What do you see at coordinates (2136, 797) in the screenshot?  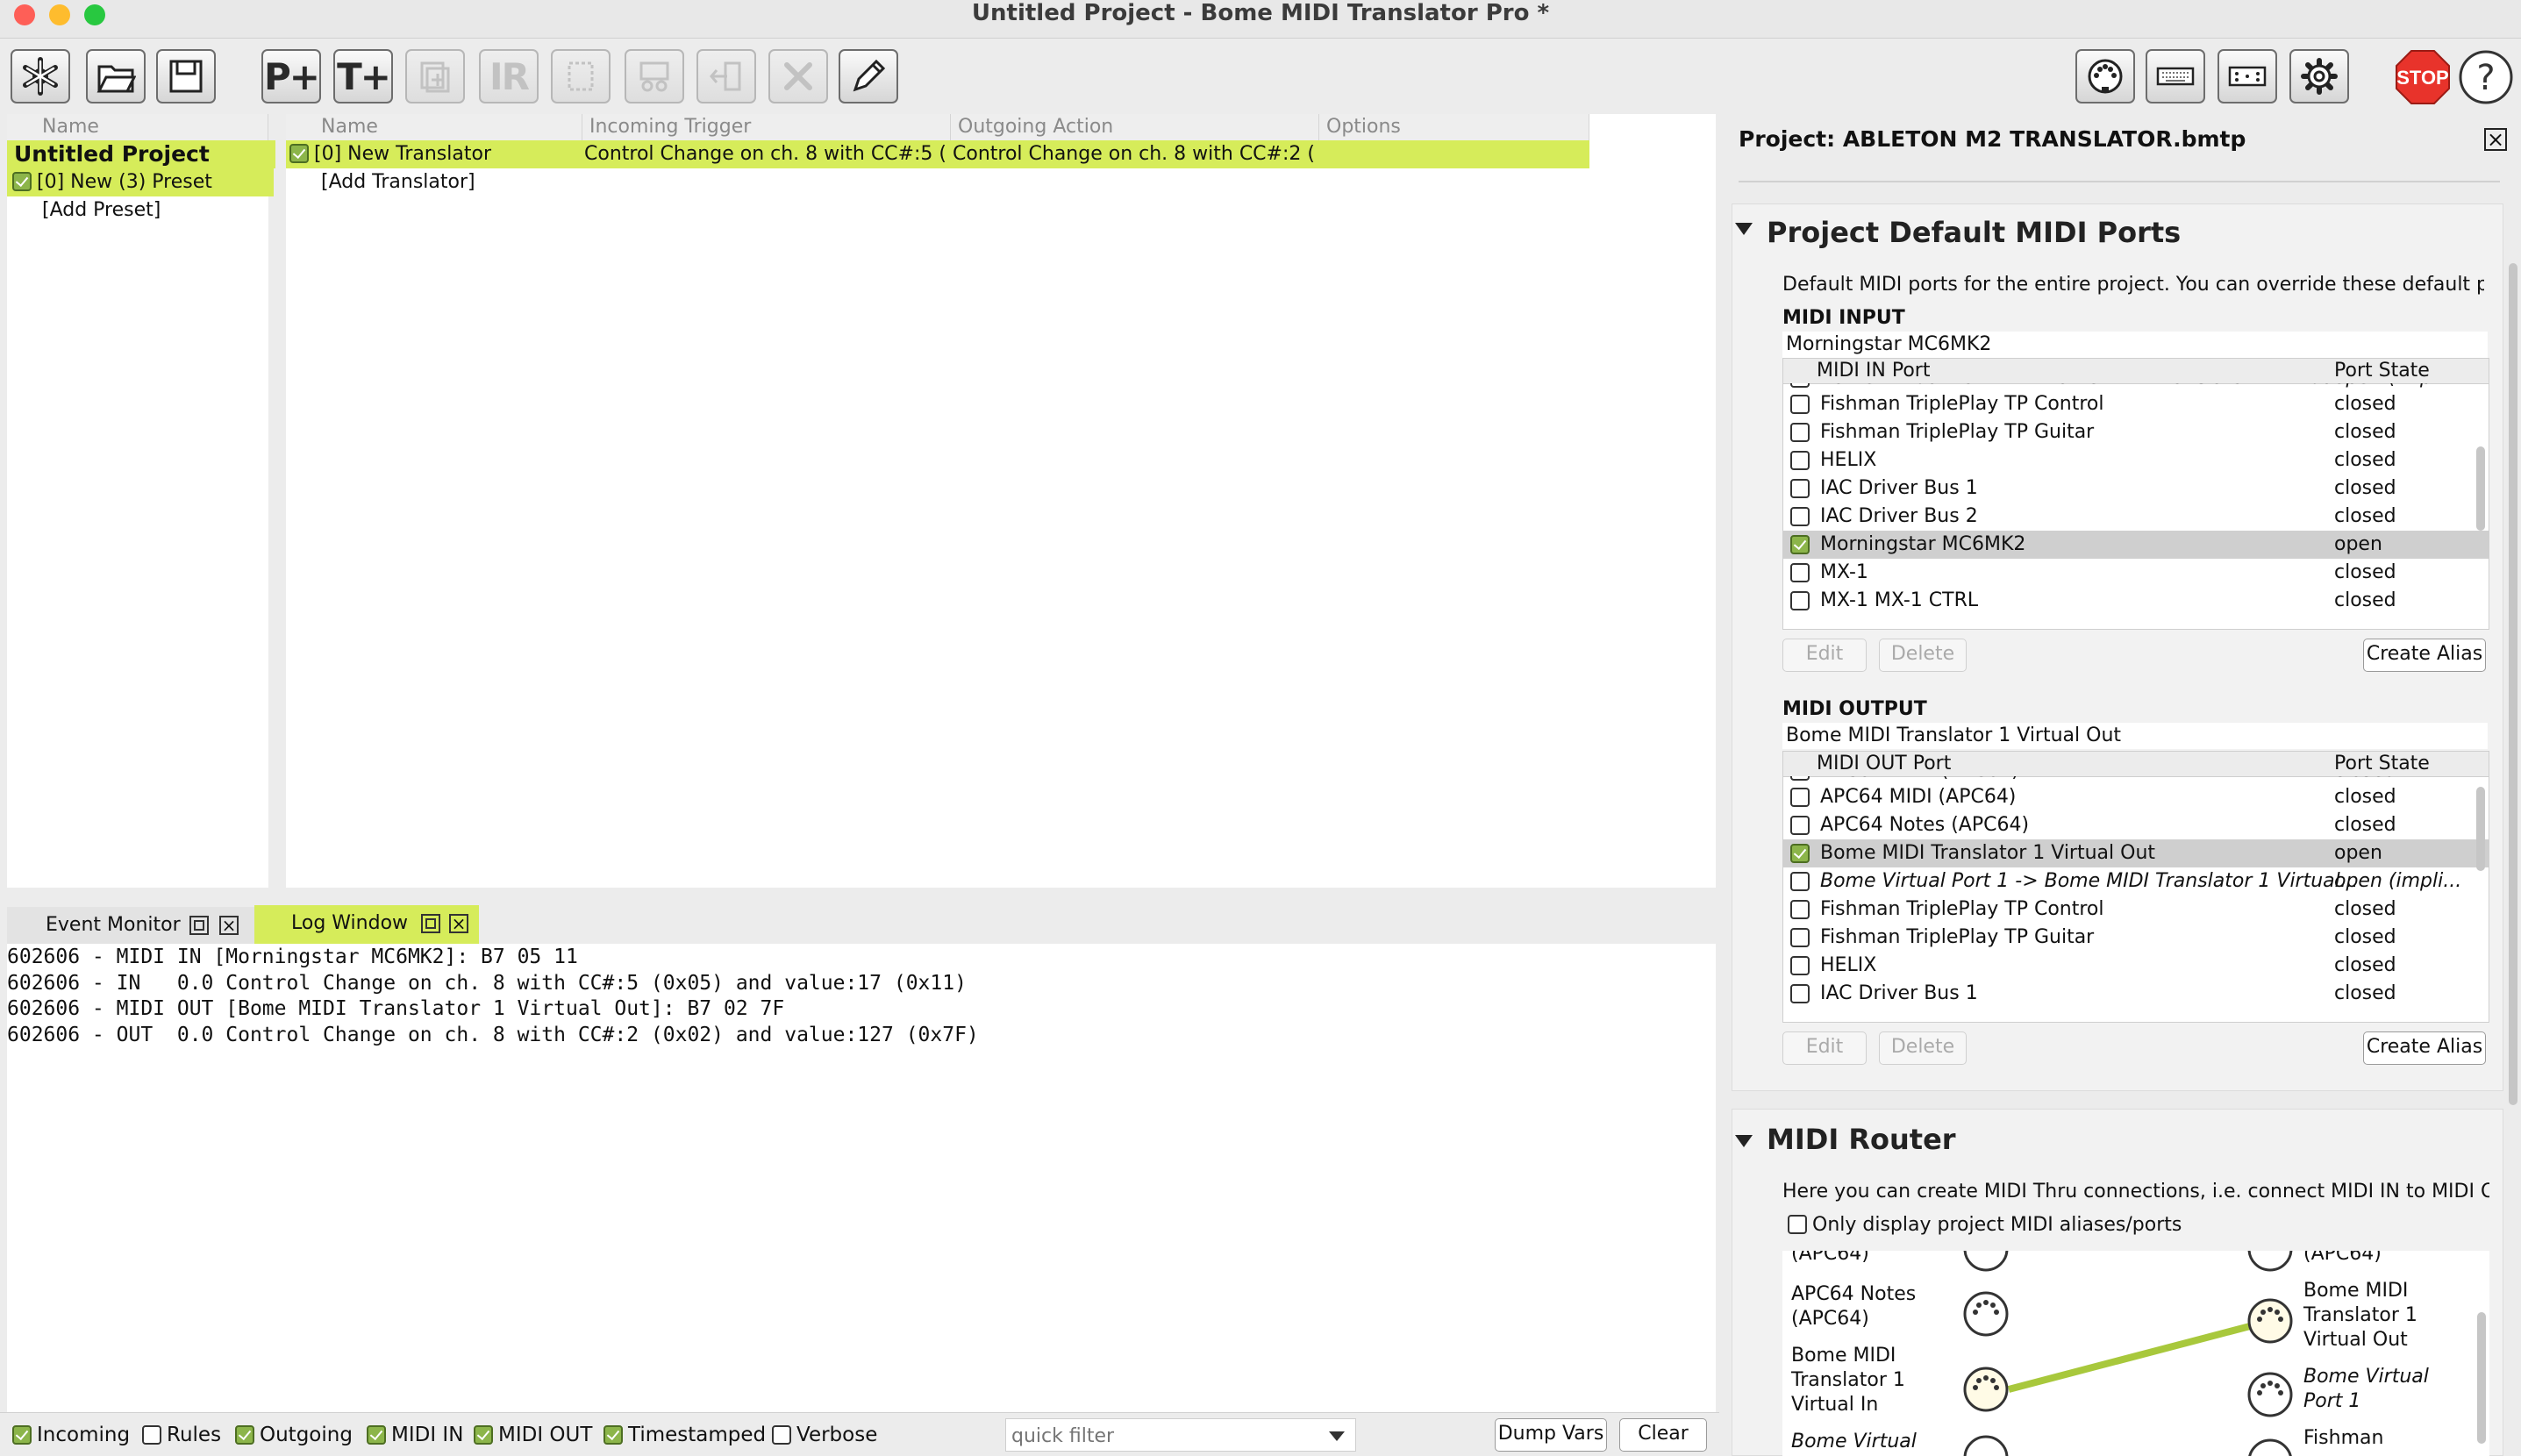 I see `port-row: APC64 MIDI (APC64) closed` at bounding box center [2136, 797].